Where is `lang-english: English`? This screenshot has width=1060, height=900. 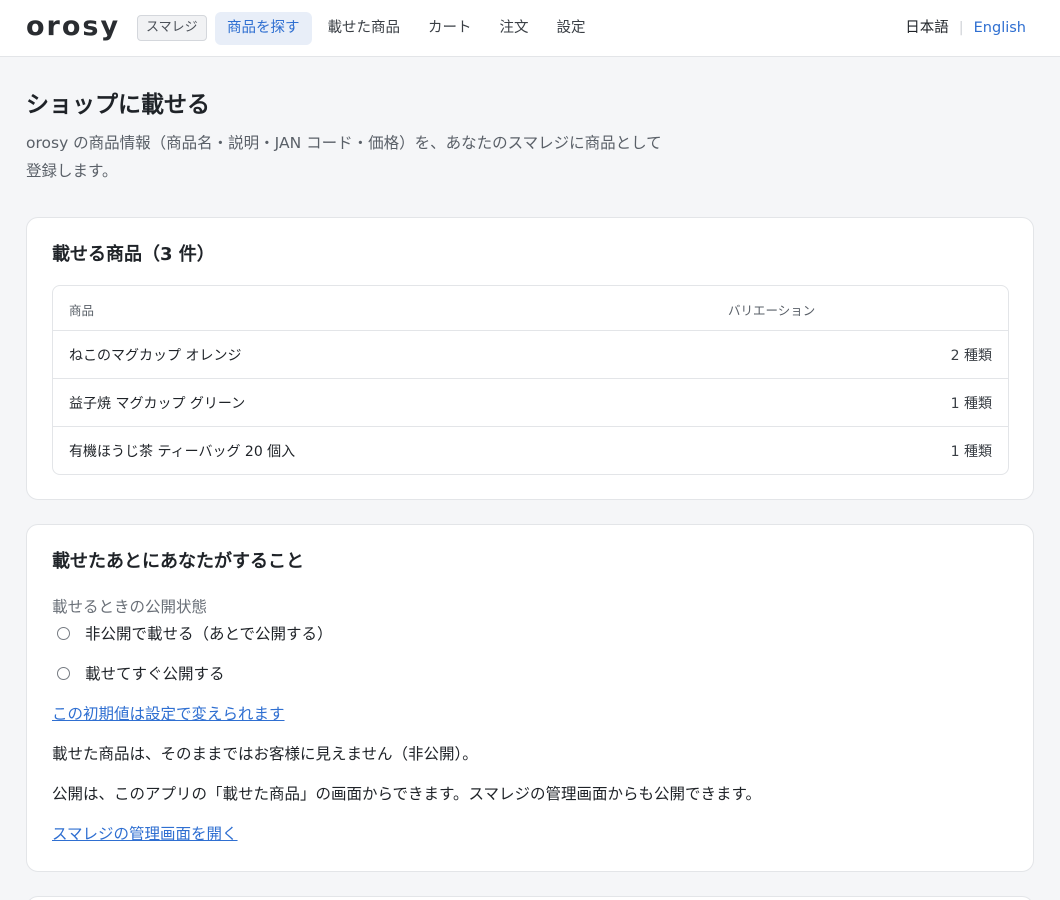 lang-english: English is located at coordinates (1000, 28).